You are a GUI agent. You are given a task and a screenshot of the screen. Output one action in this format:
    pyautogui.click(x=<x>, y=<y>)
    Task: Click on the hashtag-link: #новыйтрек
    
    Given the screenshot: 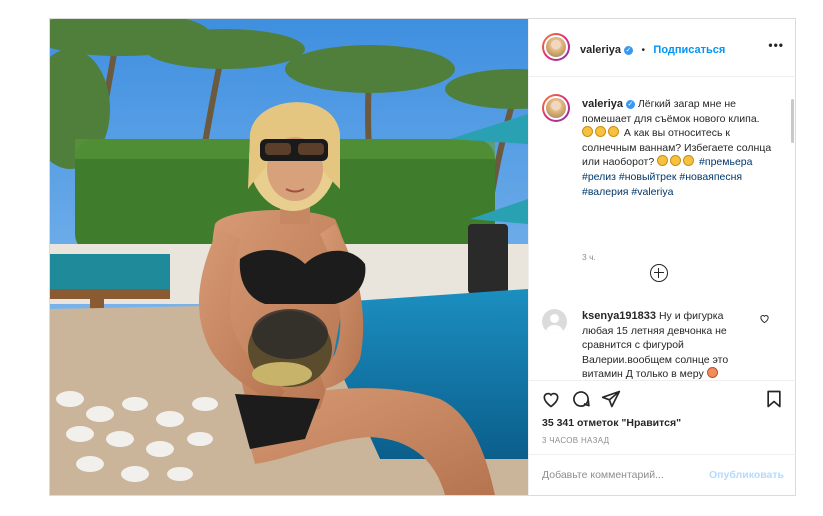 What is the action you would take?
    pyautogui.click(x=648, y=177)
    